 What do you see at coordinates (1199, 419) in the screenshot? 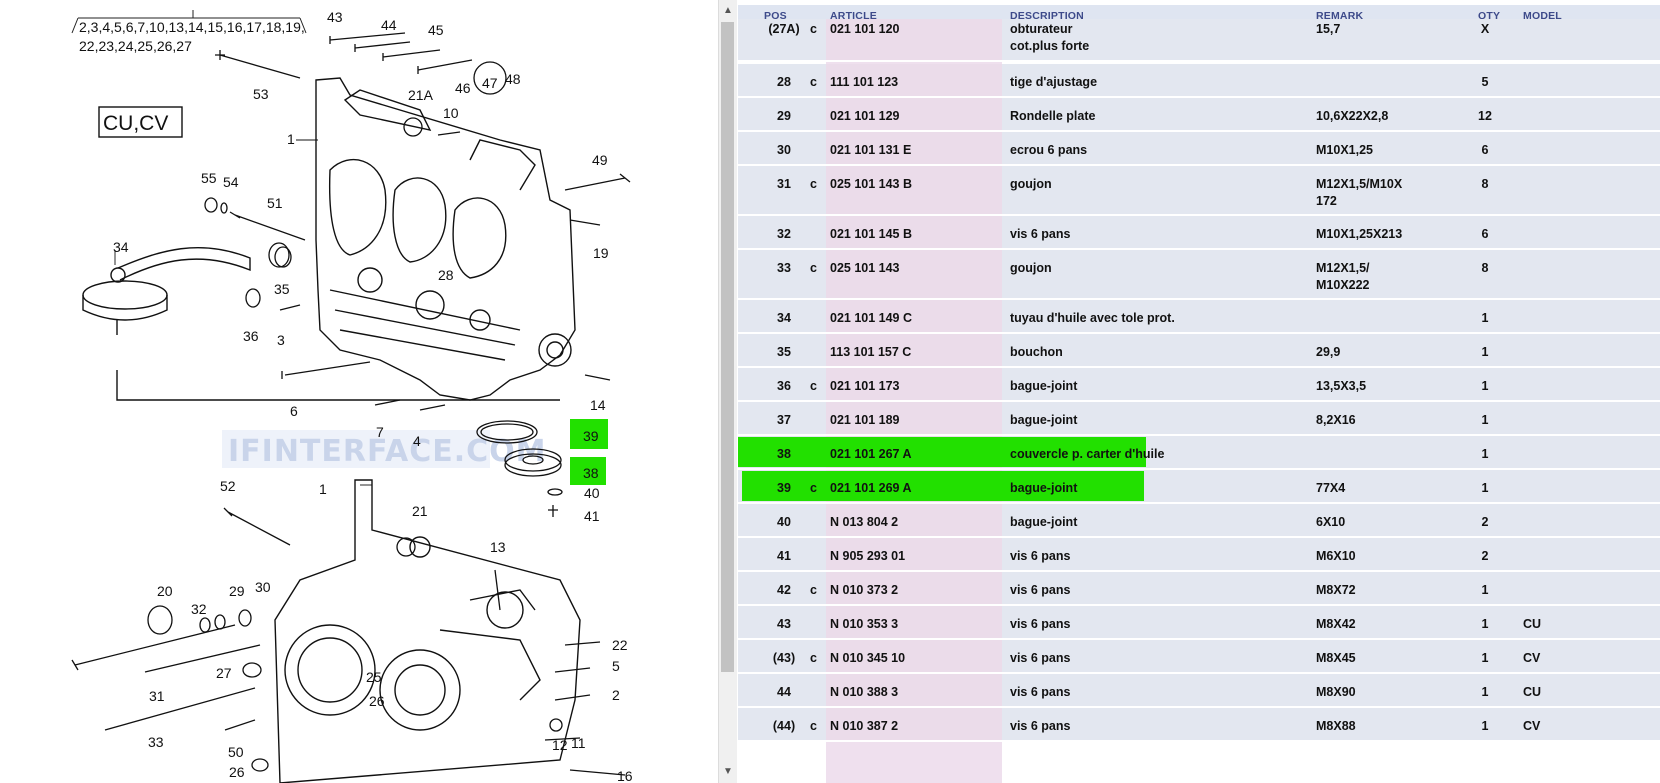
I see `table-row: 37 021 101 189 bague-joint 8,2X16 1` at bounding box center [1199, 419].